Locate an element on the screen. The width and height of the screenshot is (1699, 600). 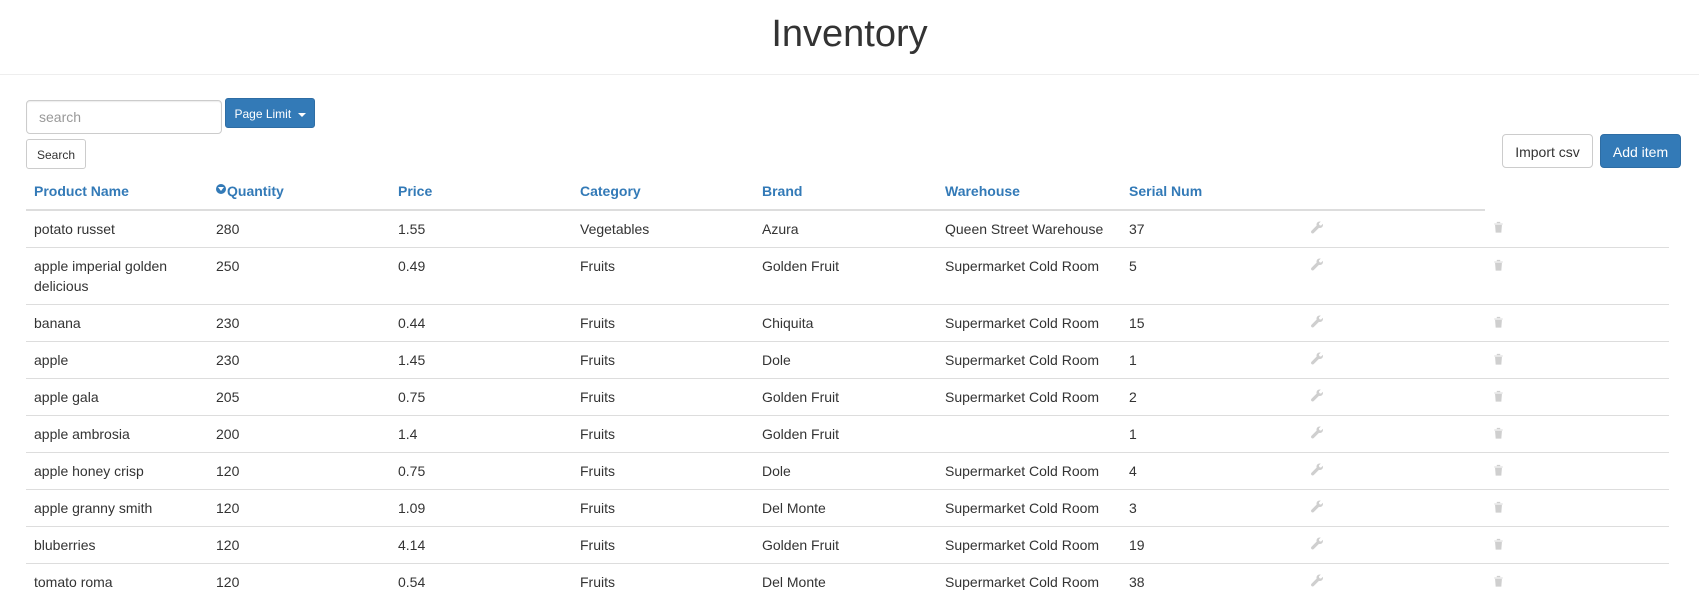
cell-brand: Chiquita is located at coordinates (845, 323).